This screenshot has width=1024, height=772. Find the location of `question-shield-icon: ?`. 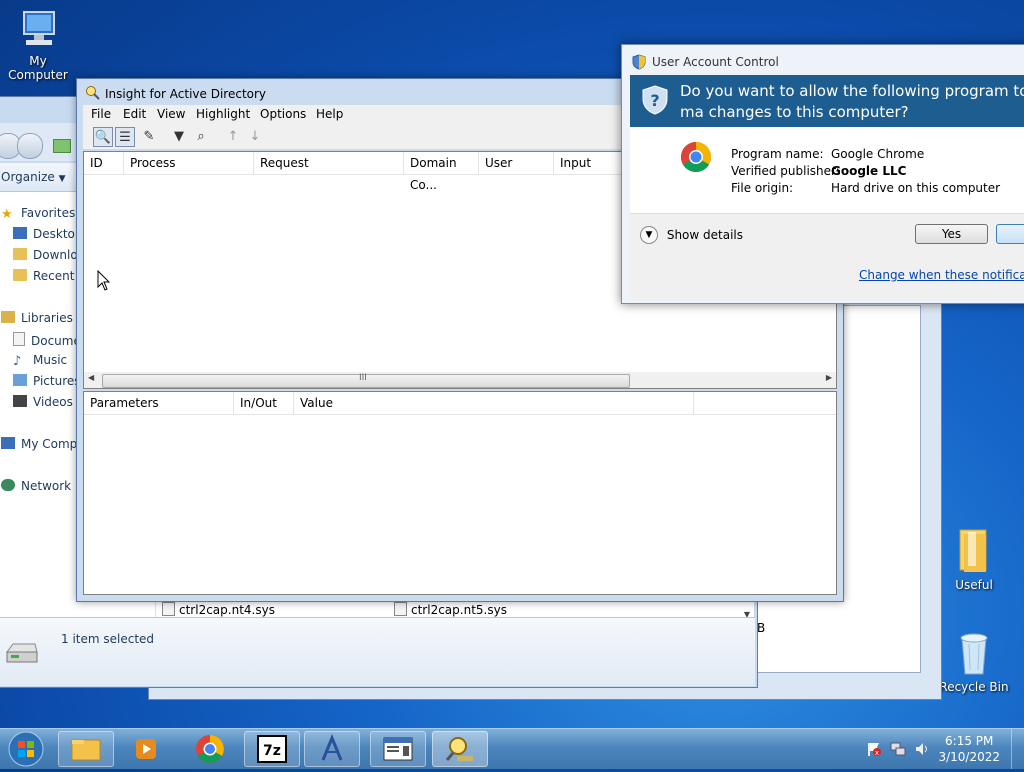

question-shield-icon: ? is located at coordinates (655, 101).